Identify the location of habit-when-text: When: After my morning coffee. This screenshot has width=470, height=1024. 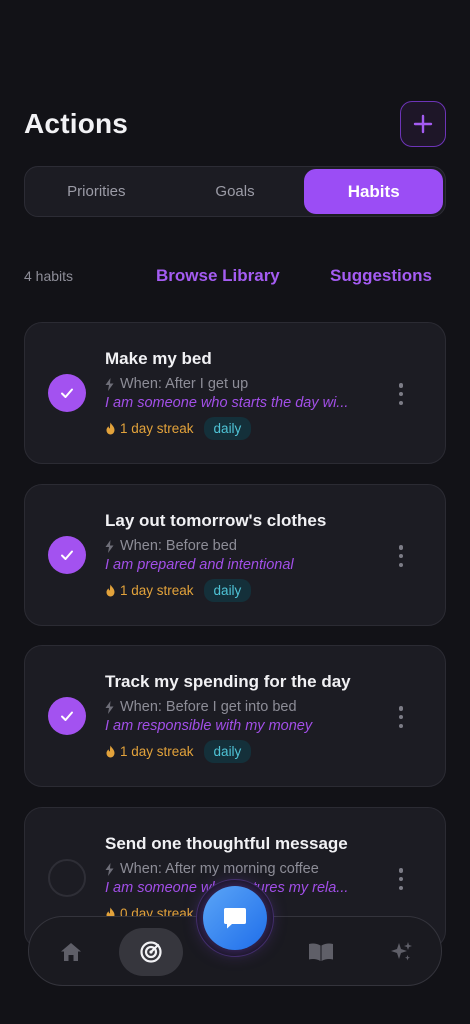
(219, 869).